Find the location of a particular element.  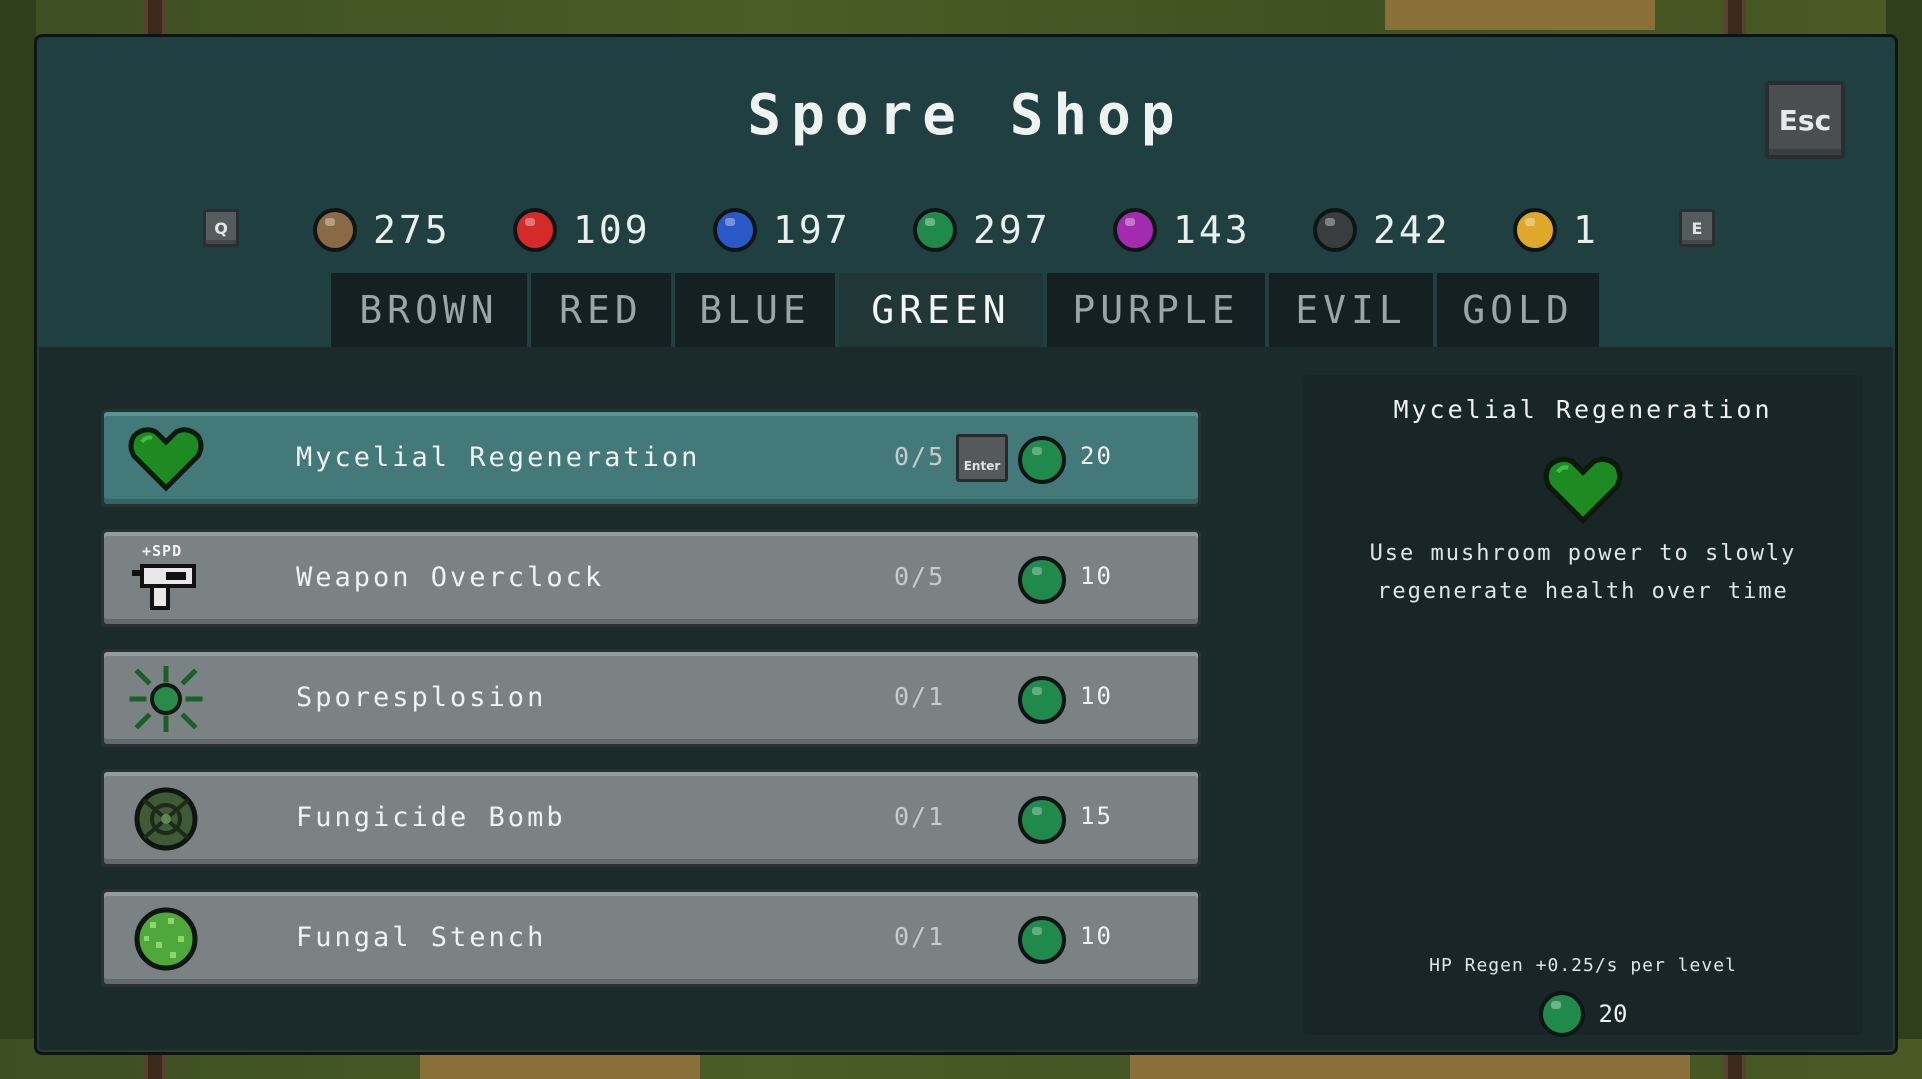

currency-value: 143 is located at coordinates (1212, 230).